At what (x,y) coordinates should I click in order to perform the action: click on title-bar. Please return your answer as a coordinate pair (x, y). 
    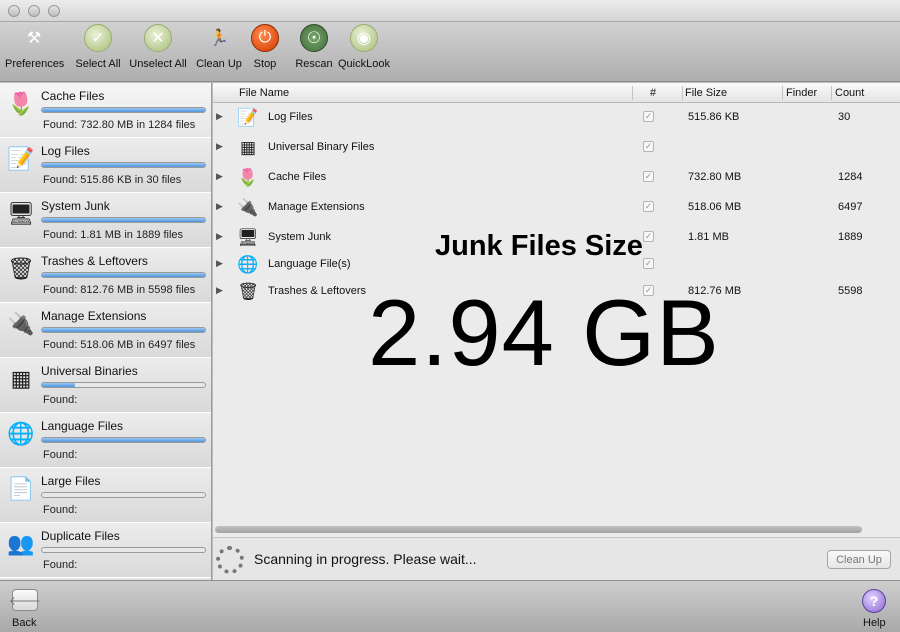
    Looking at the image, I should click on (450, 11).